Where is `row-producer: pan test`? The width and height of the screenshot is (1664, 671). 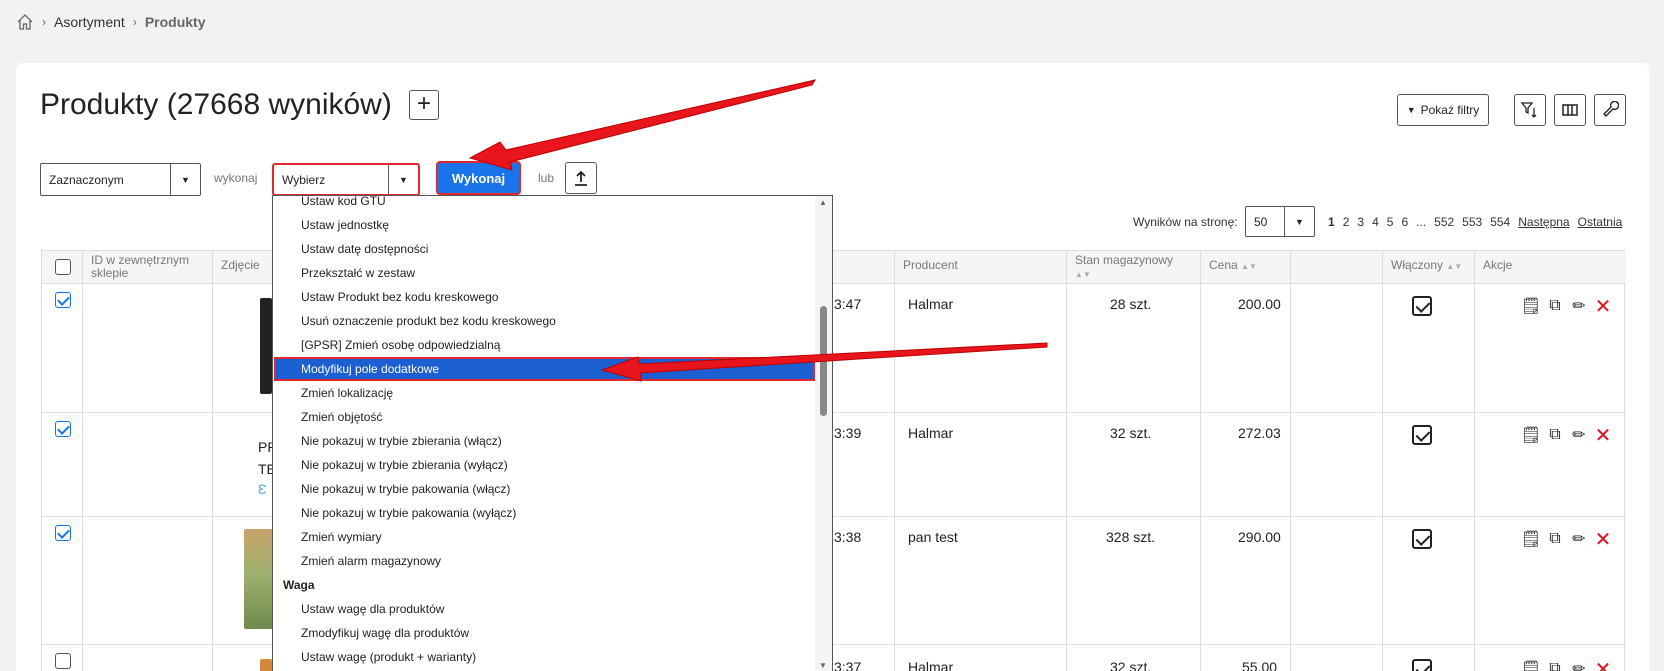
row-producer: pan test is located at coordinates (933, 537).